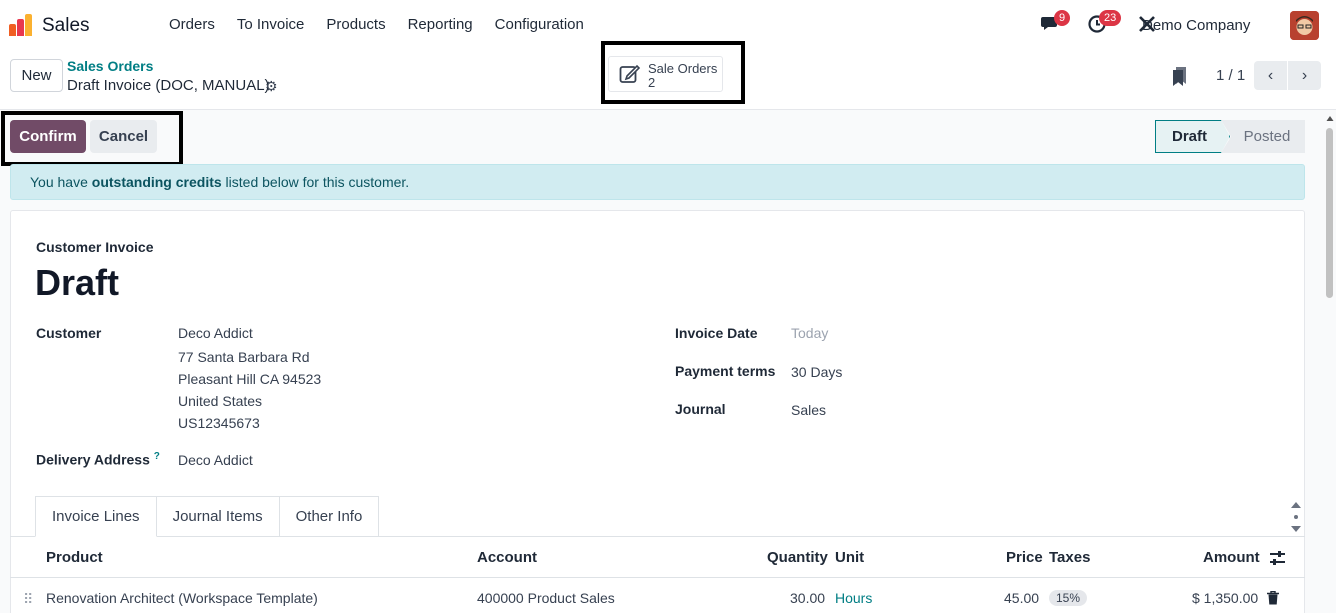 The width and height of the screenshot is (1336, 613). Describe the element at coordinates (271, 86) in the screenshot. I see `gear-icon: ⚙` at that location.